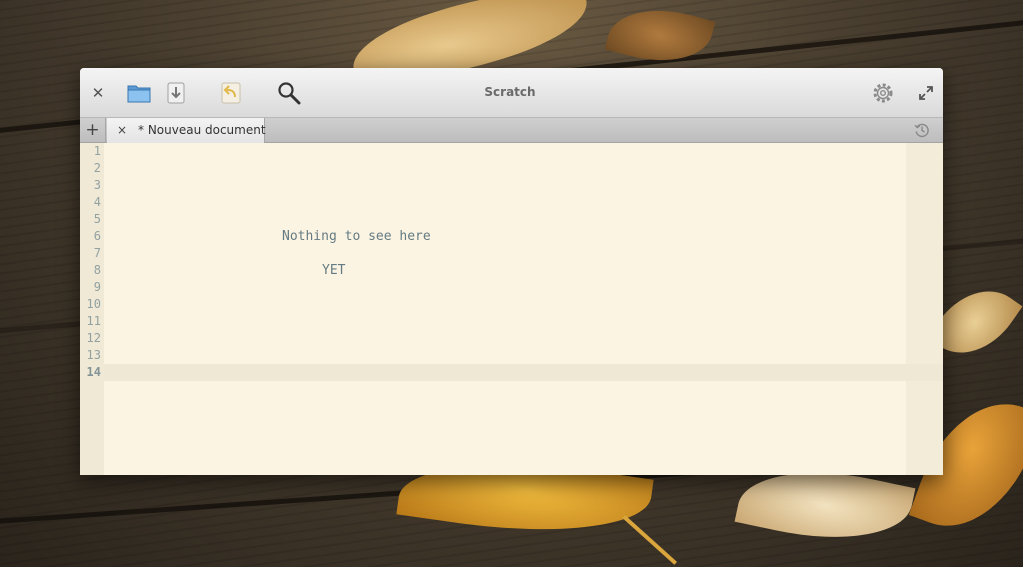  I want to click on window-title: Scratch, so click(510, 92).